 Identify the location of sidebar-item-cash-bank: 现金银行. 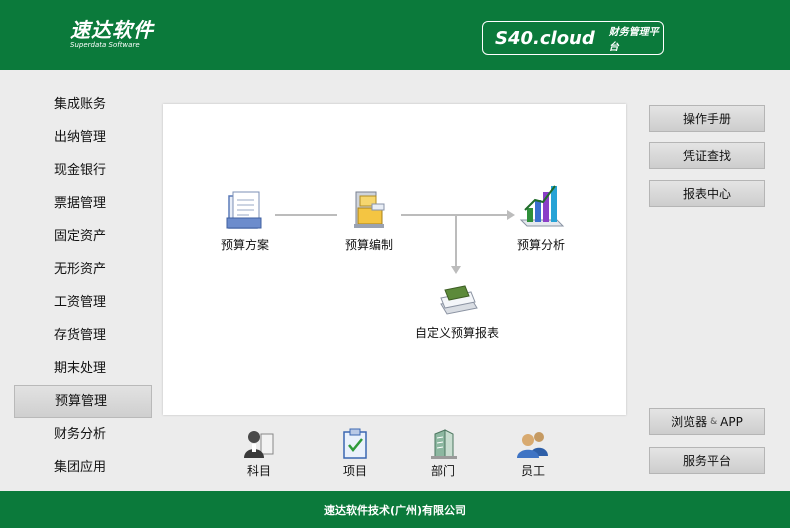
(83, 170).